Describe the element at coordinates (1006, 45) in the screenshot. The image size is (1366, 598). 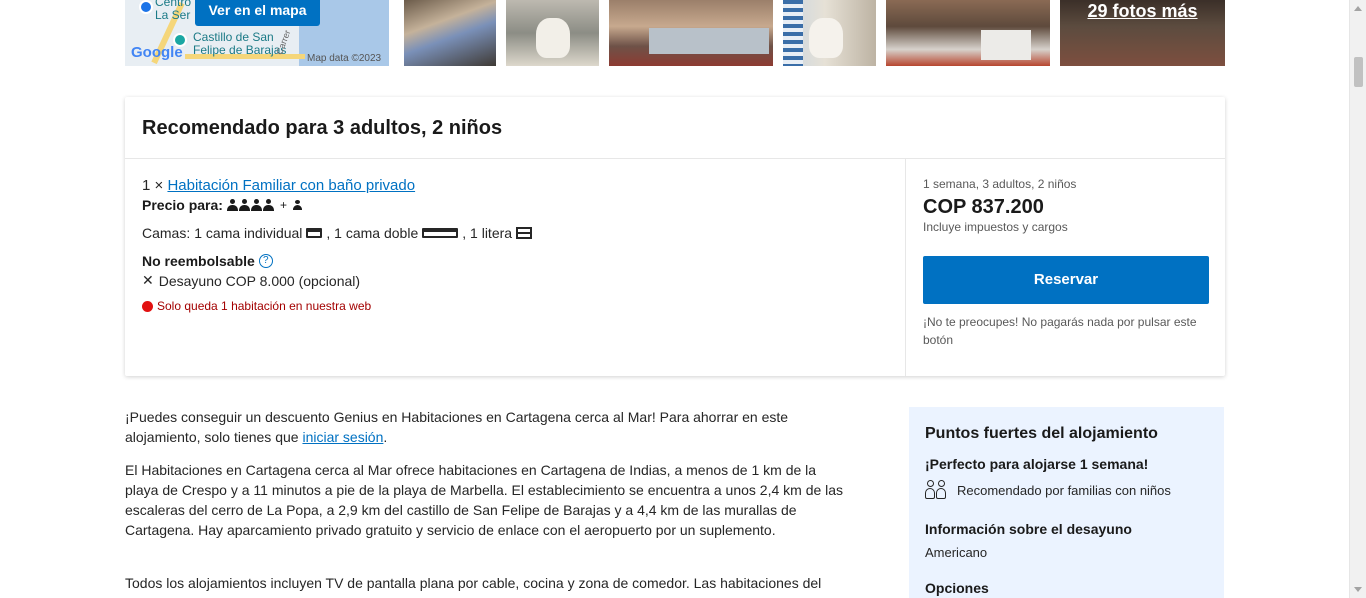
I see `table-shape` at that location.